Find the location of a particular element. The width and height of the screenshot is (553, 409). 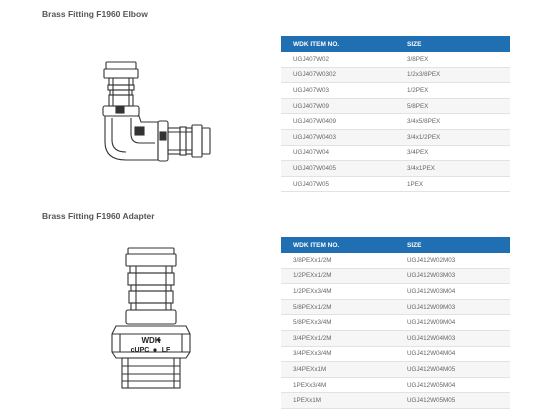

table-row: UGJ407W03 1/2PEX is located at coordinates (395, 90).